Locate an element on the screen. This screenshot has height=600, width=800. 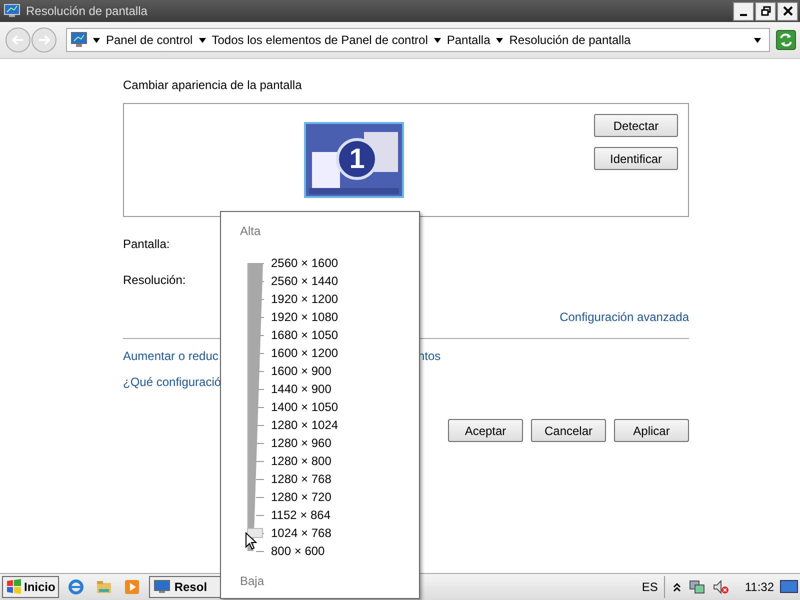
section-heading: Cambiar apariencia de la pantalla is located at coordinates (213, 85).